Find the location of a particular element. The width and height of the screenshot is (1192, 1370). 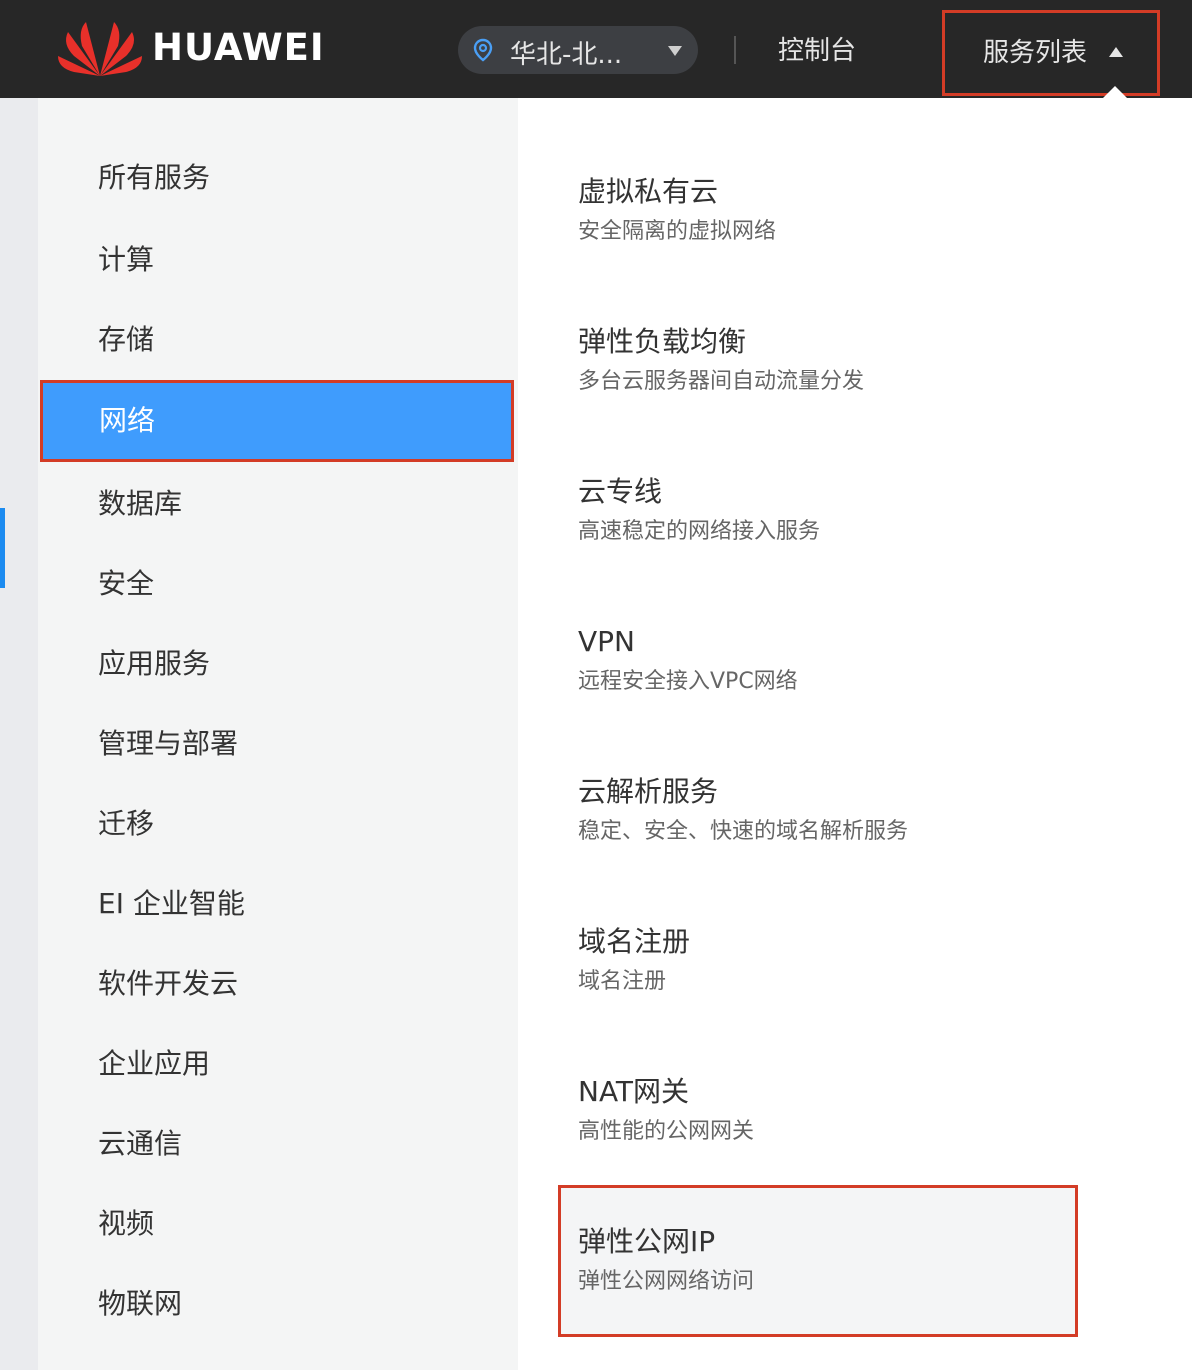

category-ei: EI 企业智能 is located at coordinates (171, 904).